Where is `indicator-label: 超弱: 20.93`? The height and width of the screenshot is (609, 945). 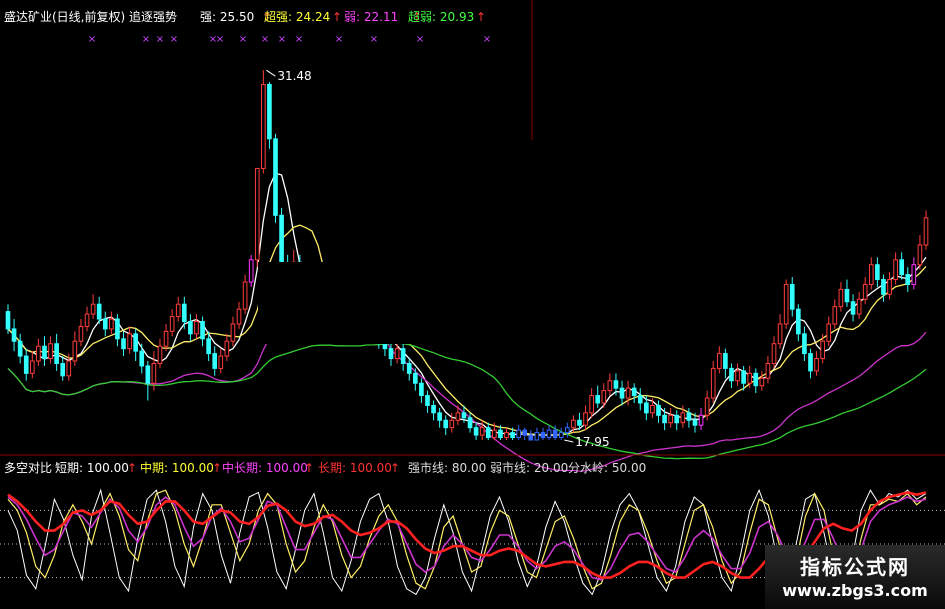
indicator-label: 超弱: 20.93 is located at coordinates (441, 16).